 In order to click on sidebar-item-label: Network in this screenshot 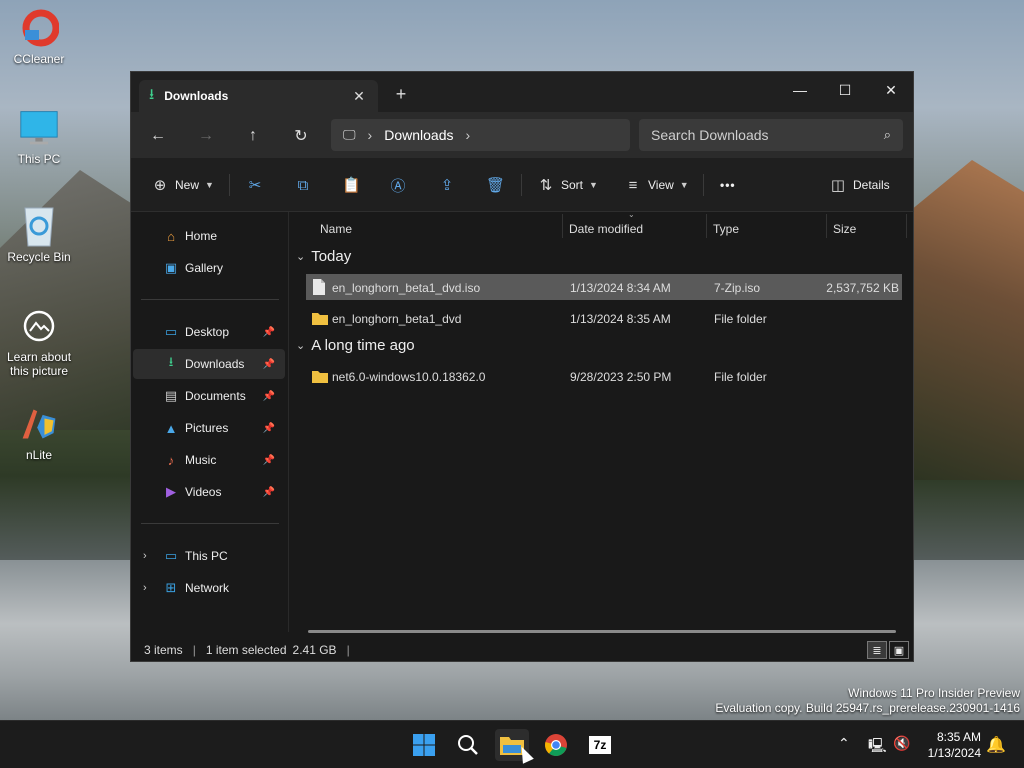, I will do `click(207, 588)`.